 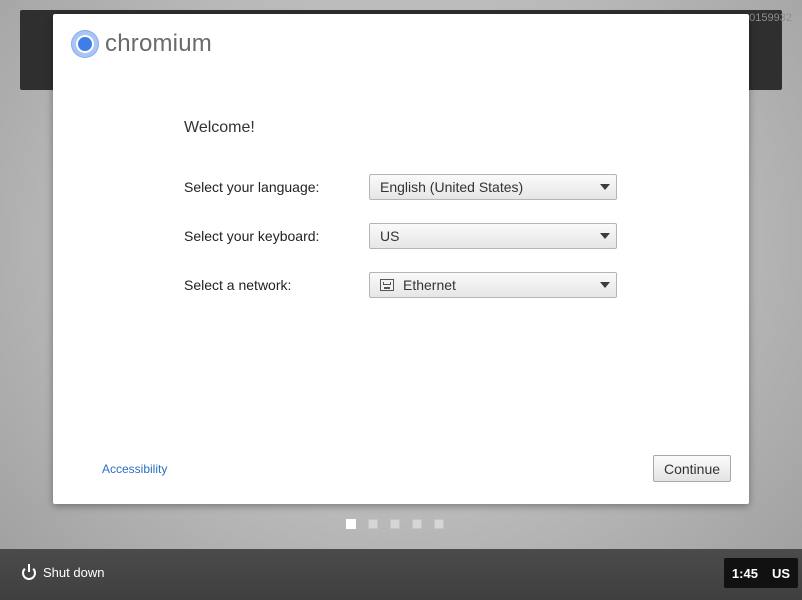 I want to click on network-label: Select a network:, so click(x=238, y=285).